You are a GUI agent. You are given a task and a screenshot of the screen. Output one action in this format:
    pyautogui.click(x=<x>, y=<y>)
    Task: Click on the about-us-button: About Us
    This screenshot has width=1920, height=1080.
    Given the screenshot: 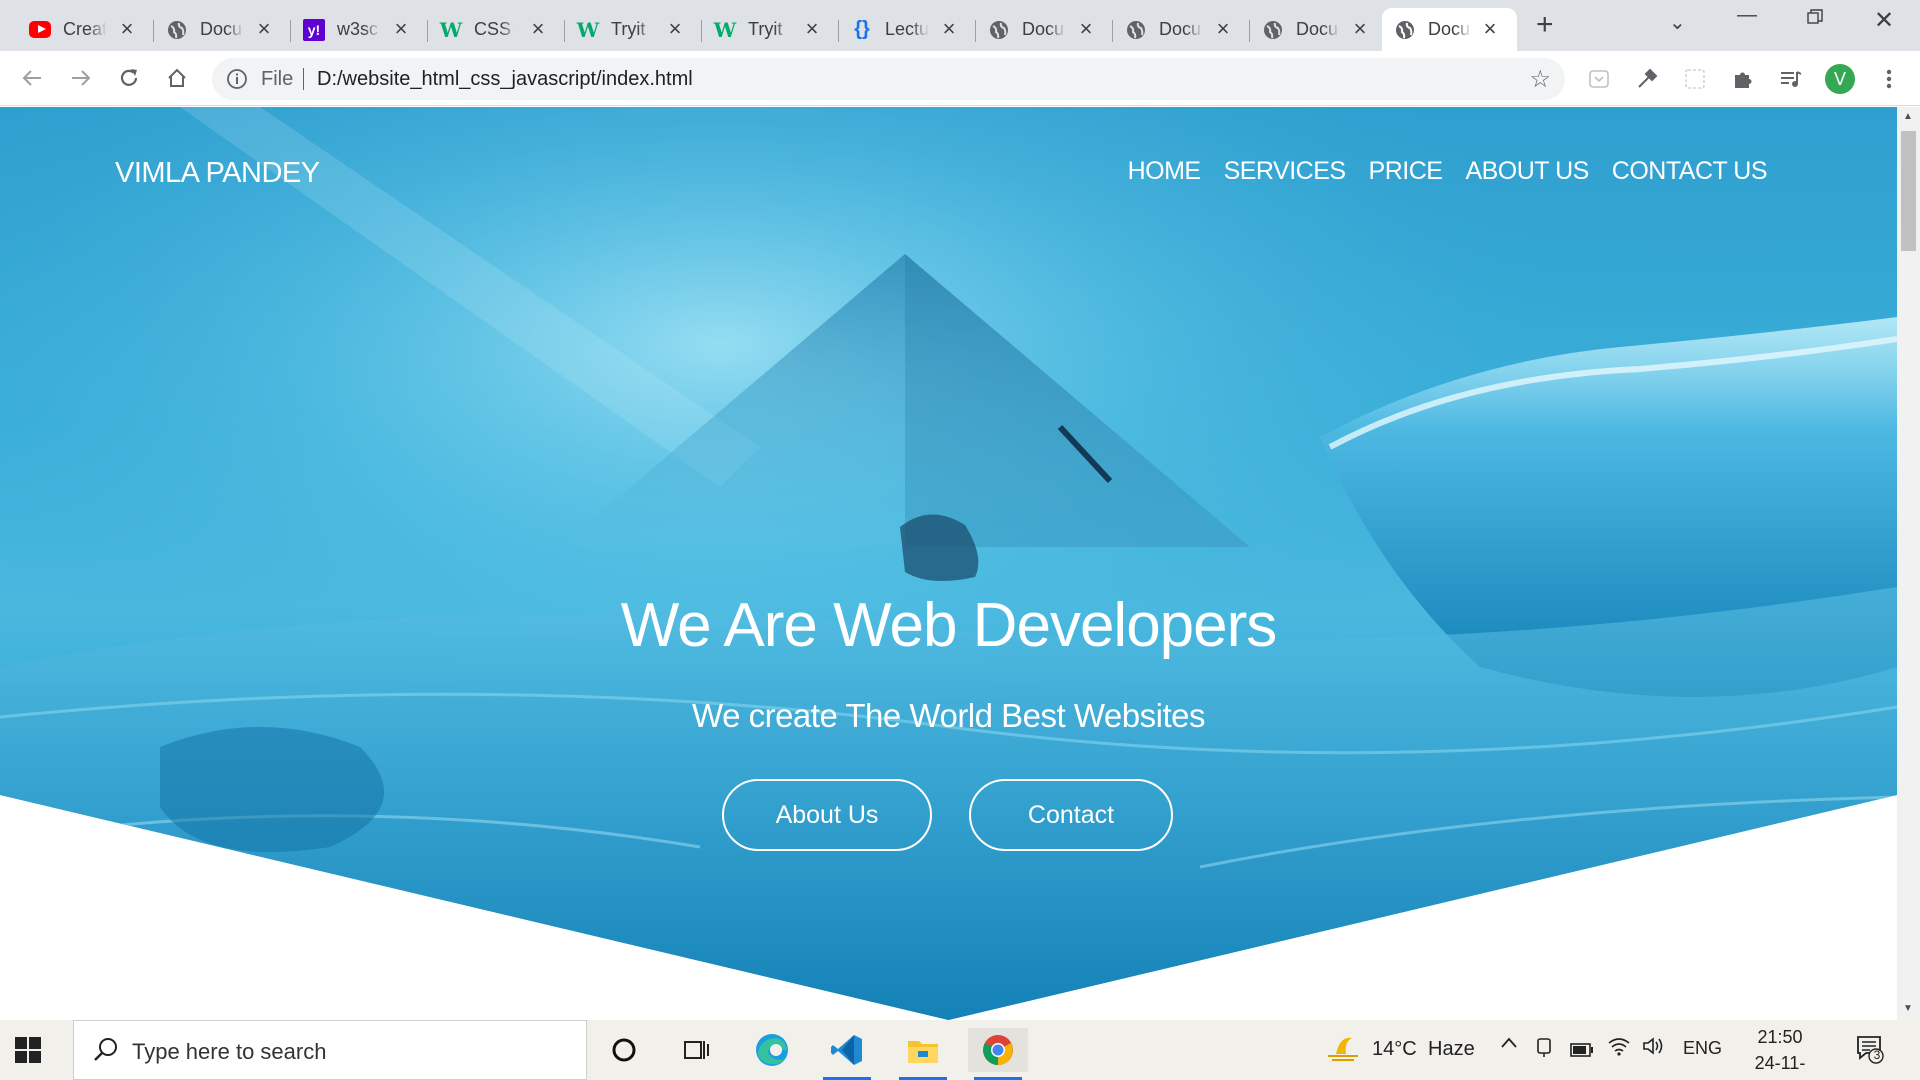 What is the action you would take?
    pyautogui.click(x=827, y=815)
    